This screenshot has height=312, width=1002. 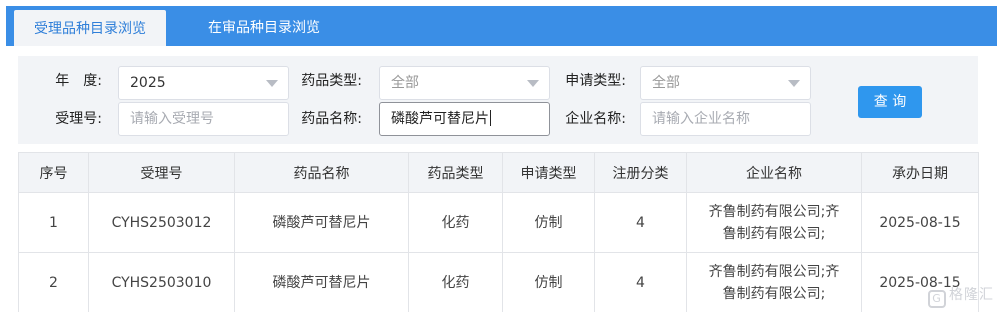 I want to click on accept-no-label: 受理号:, so click(x=78, y=119).